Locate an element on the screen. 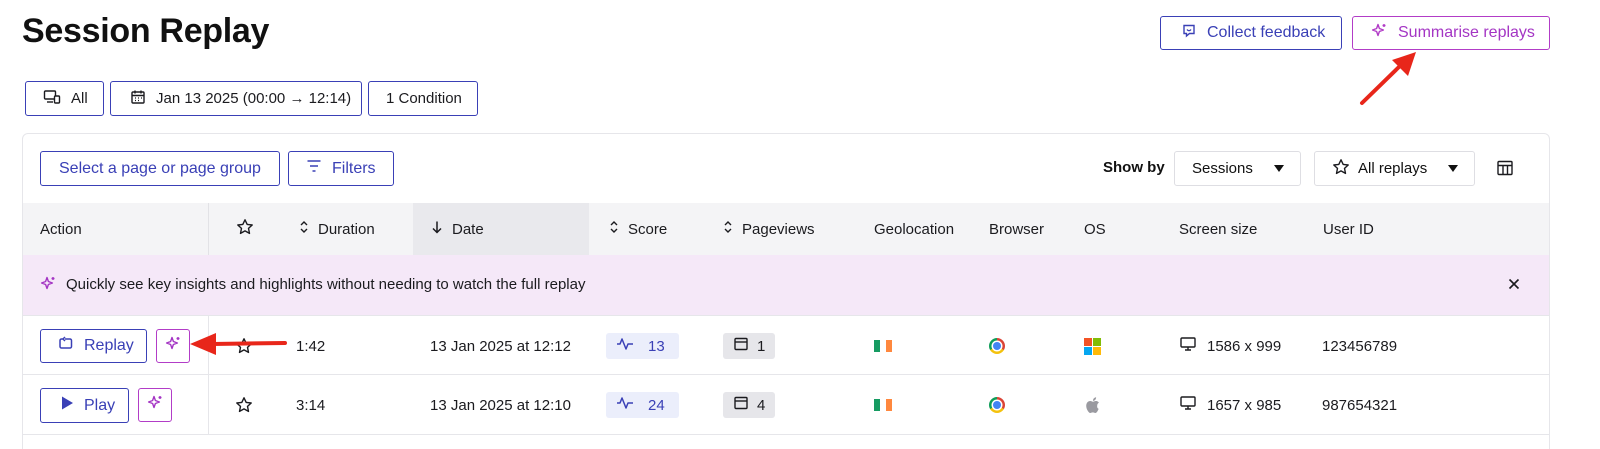 This screenshot has height=449, width=1600. replays-filter-select: All replays is located at coordinates (1394, 168).